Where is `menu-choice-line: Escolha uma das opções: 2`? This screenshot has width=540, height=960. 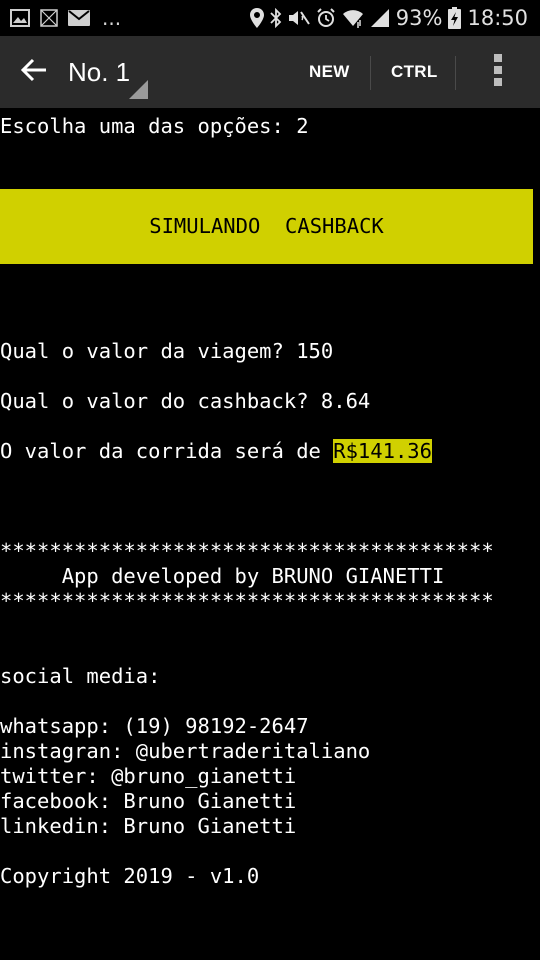 menu-choice-line: Escolha uma das opções: 2 is located at coordinates (154, 126).